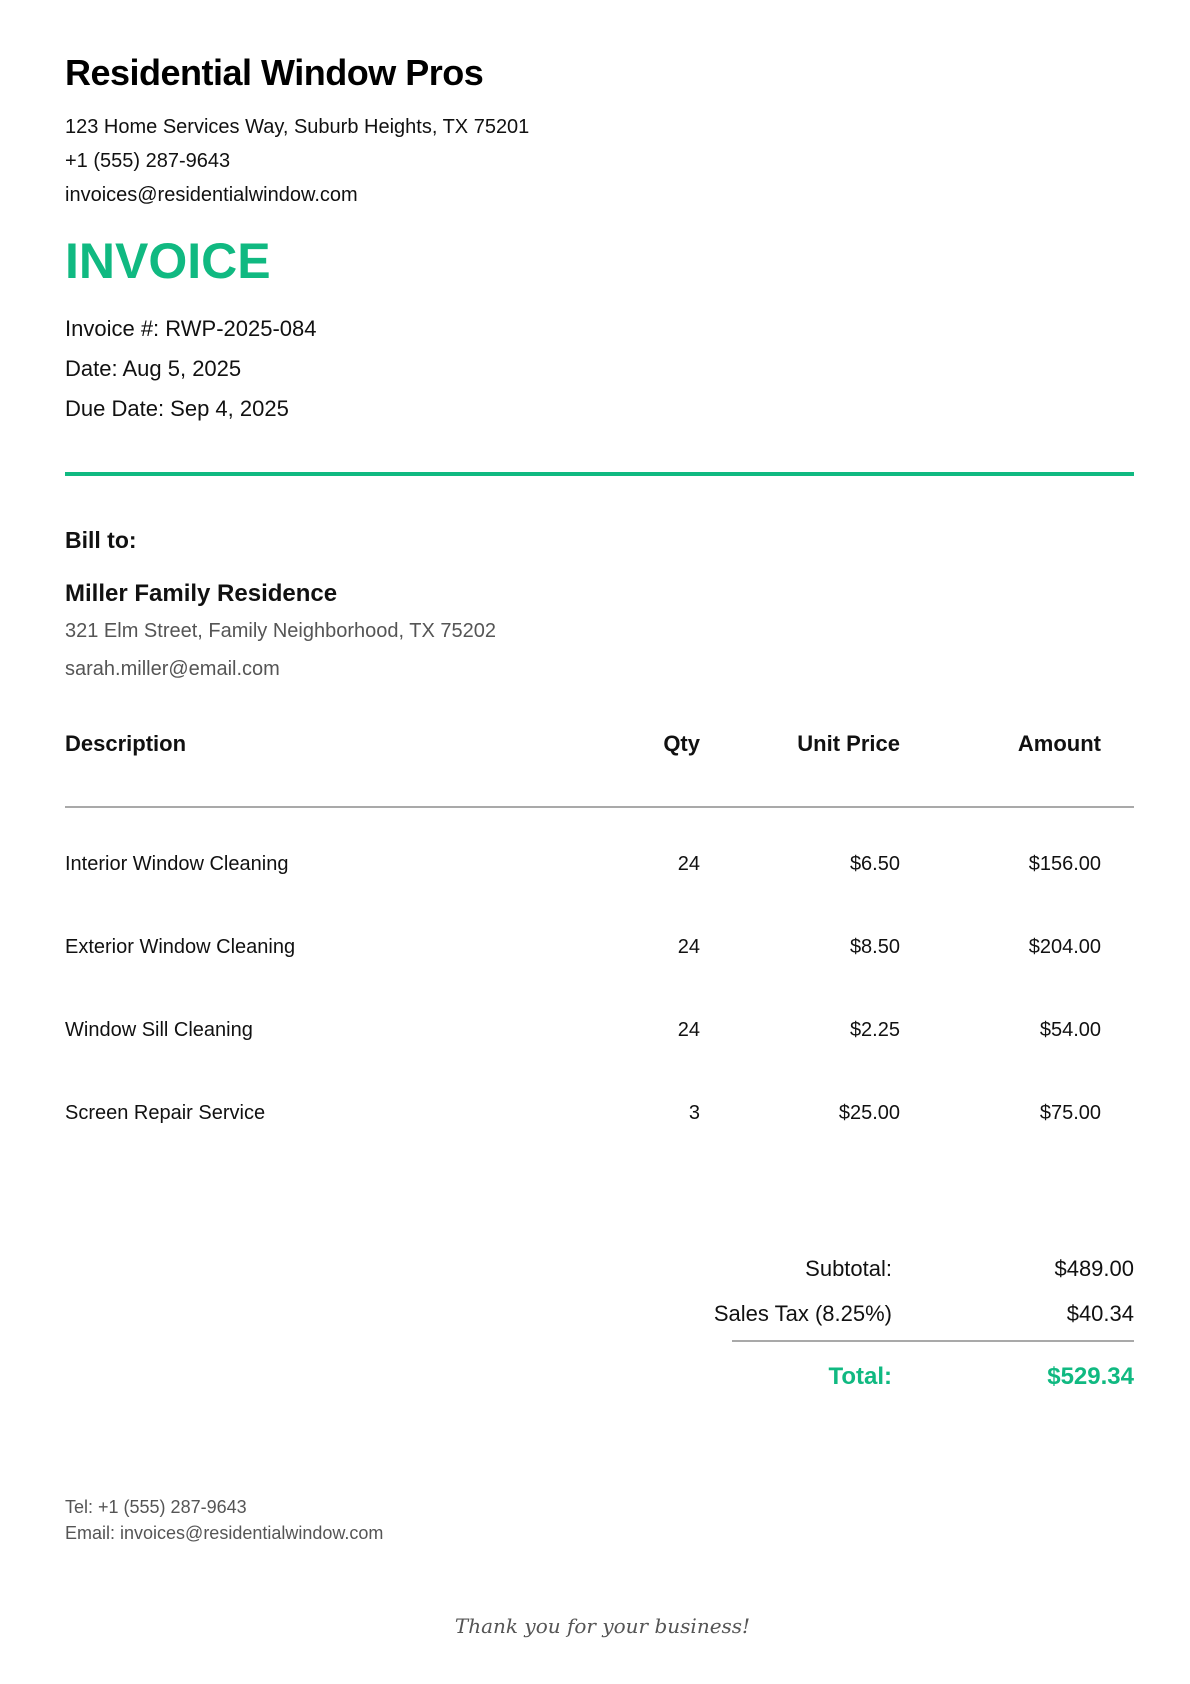 This screenshot has height=1684, width=1190. What do you see at coordinates (148, 161) in the screenshot?
I see `company-phone: +1 (555) 287-9643` at bounding box center [148, 161].